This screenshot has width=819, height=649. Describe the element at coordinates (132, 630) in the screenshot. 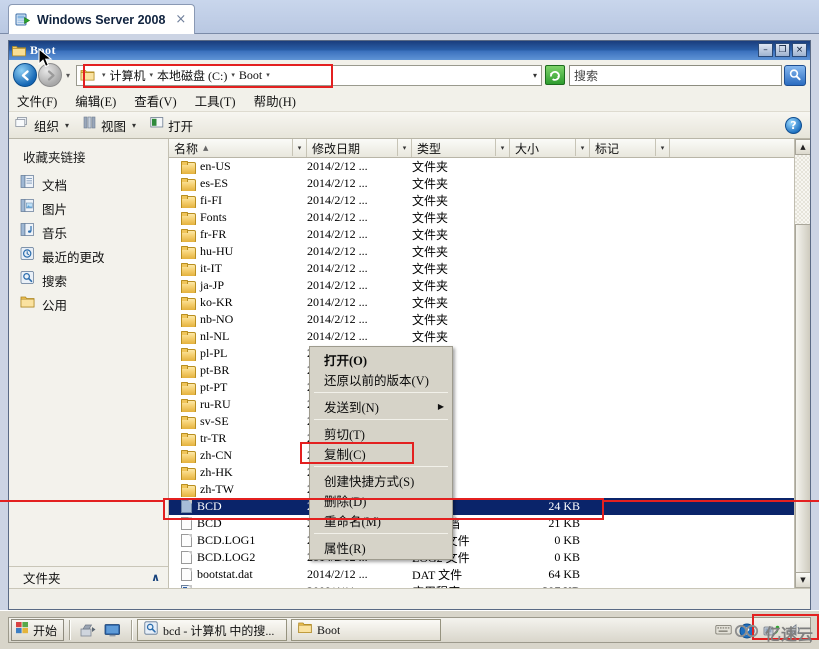

I see `taskbar-divider` at that location.